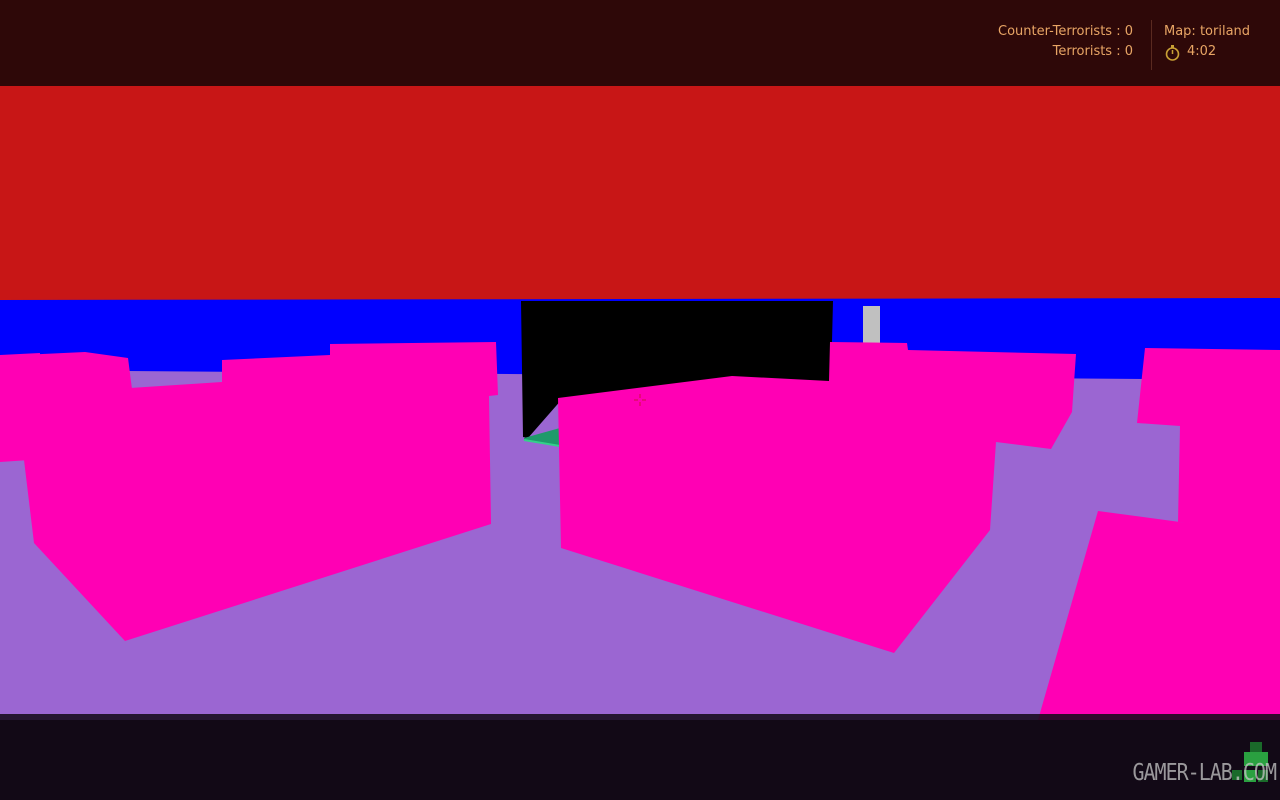  I want to click on round-timer: 4:02, so click(1207, 52).